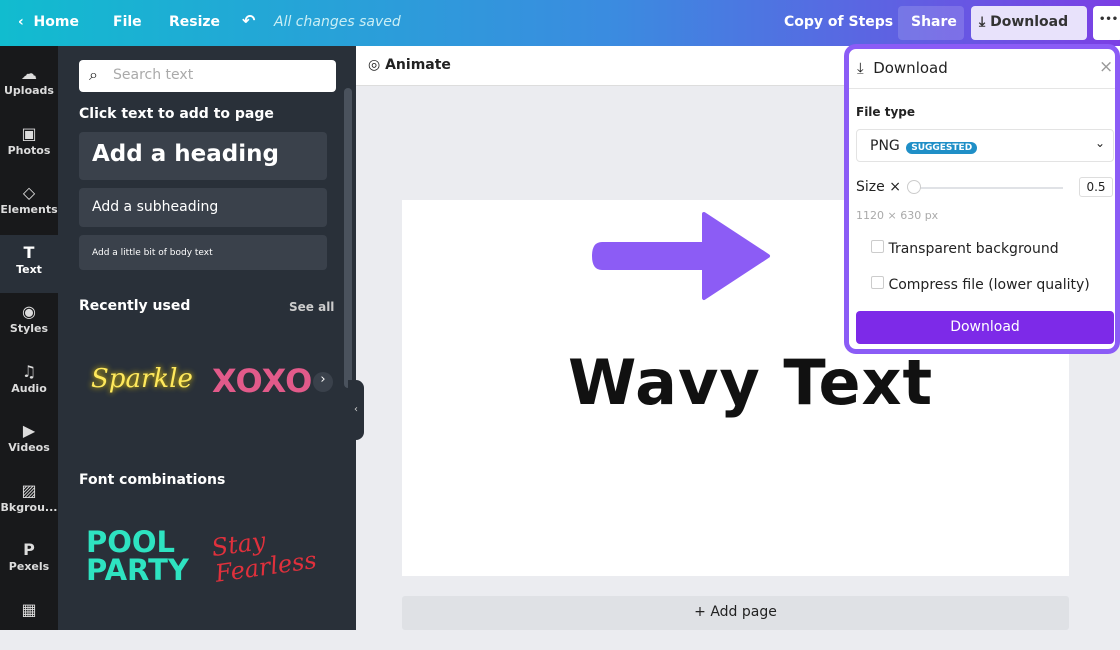 Image resolution: width=1120 pixels, height=650 pixels. What do you see at coordinates (29, 430) in the screenshot?
I see `rail-icon: ▶` at bounding box center [29, 430].